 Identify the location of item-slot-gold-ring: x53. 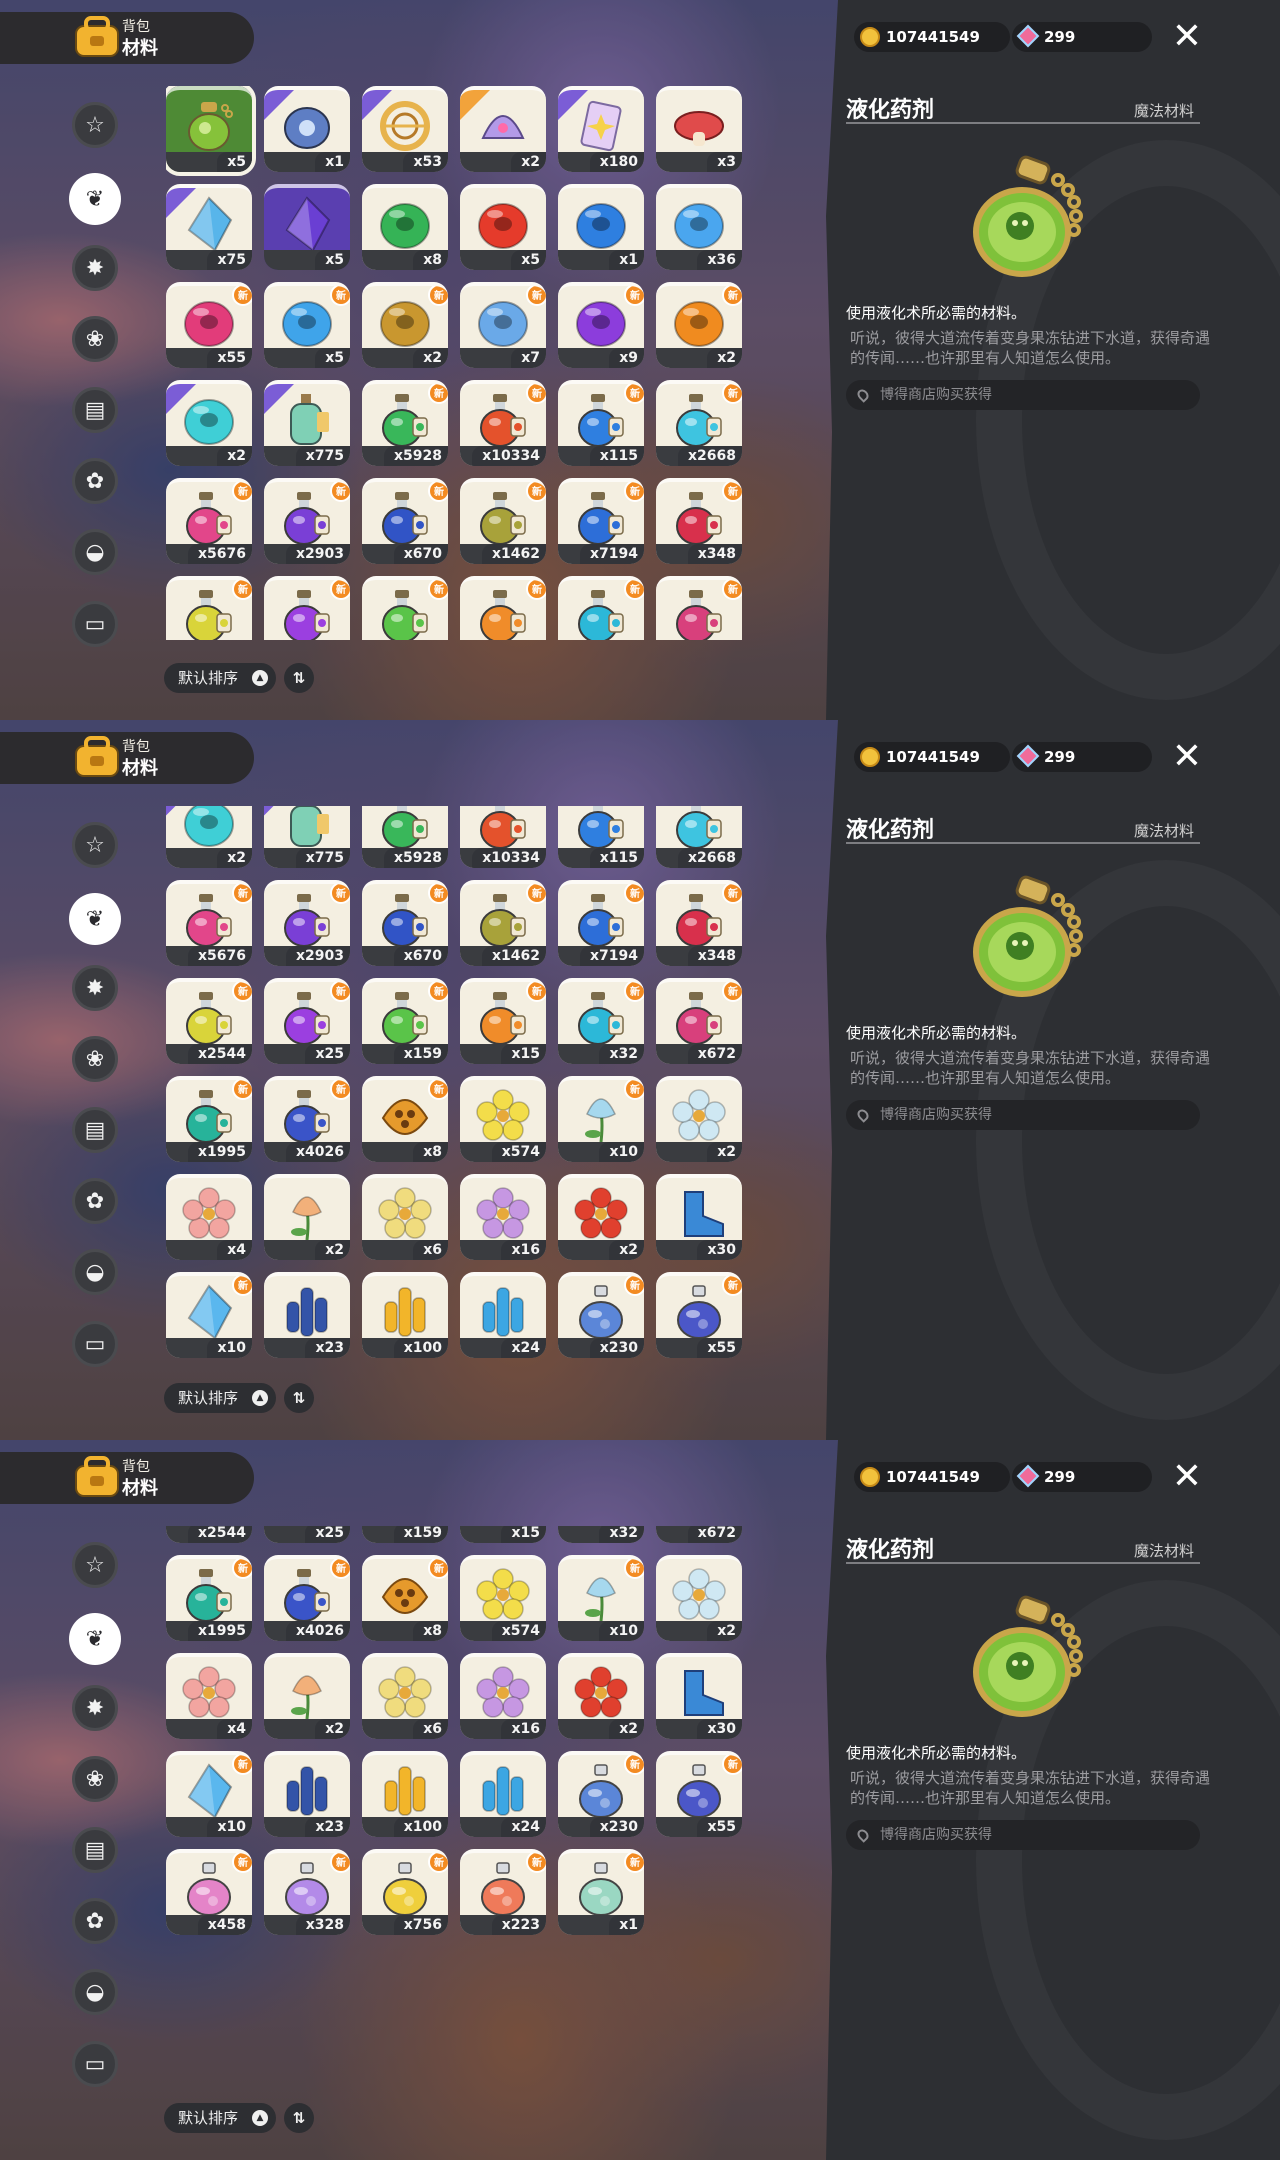
(405, 129).